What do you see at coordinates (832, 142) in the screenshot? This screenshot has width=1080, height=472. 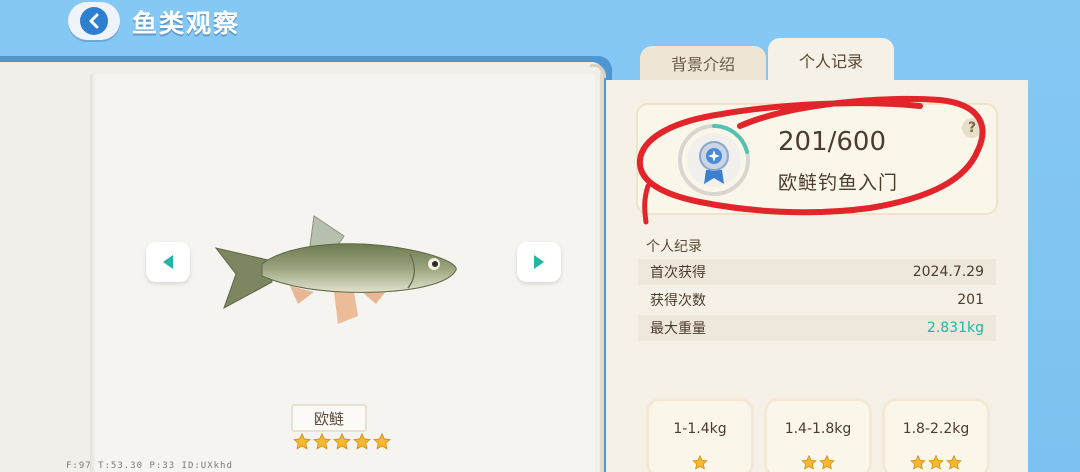 I see `achievement-count: 201/600` at bounding box center [832, 142].